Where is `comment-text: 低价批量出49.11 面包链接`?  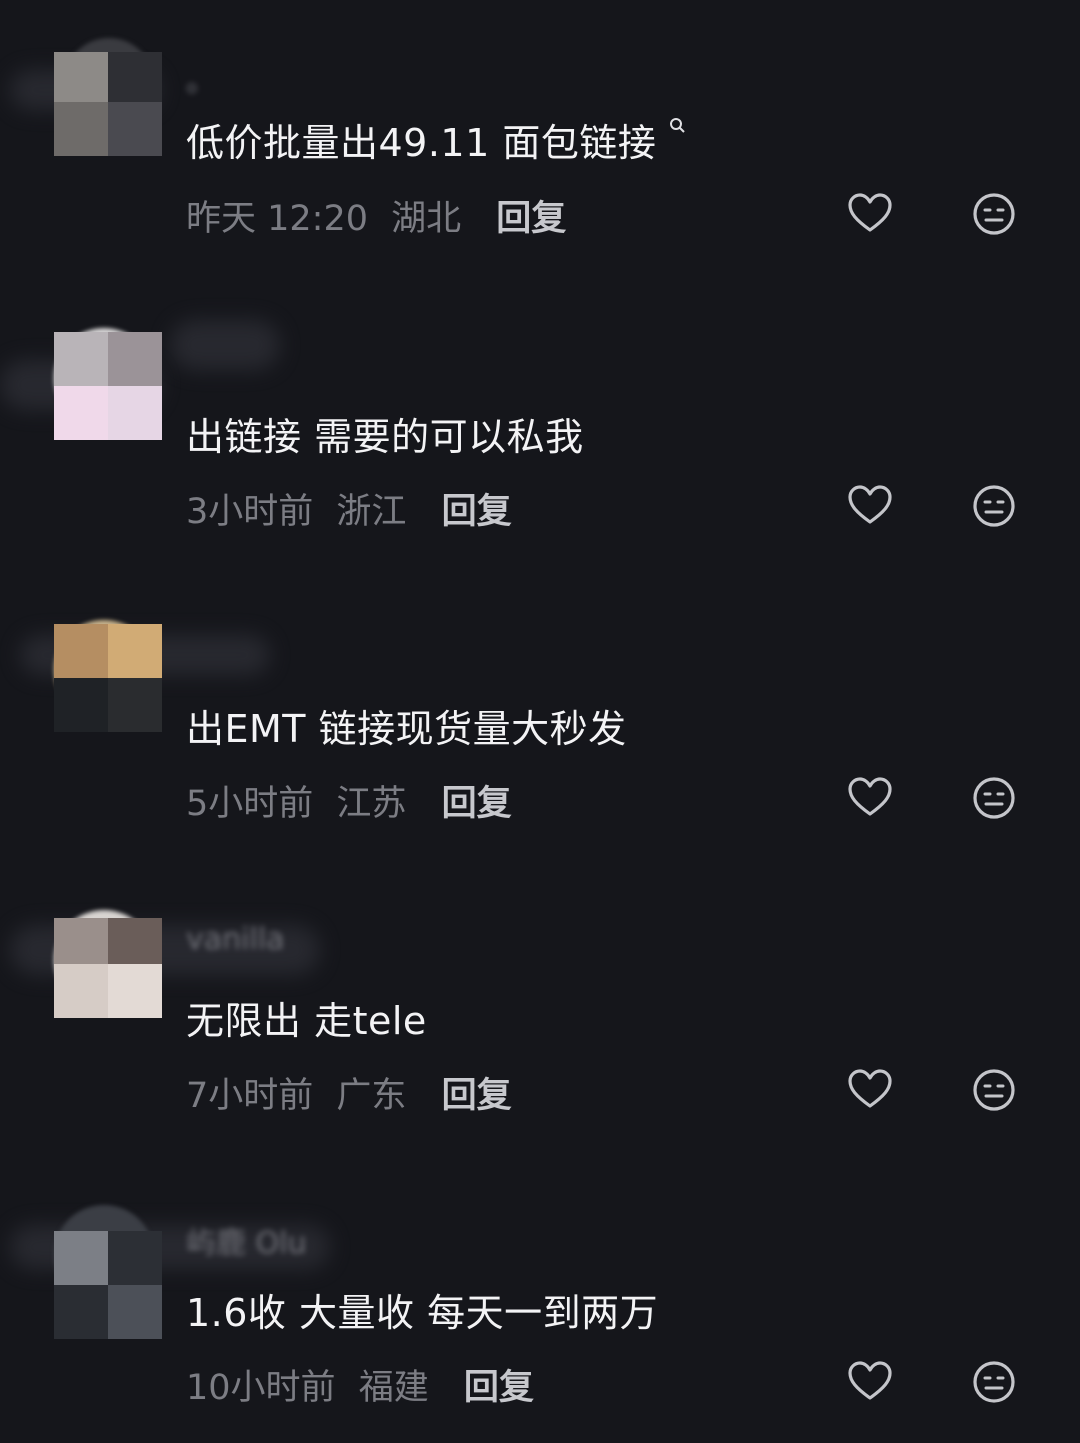
comment-text: 低价批量出49.11 面包链接 is located at coordinates (421, 143).